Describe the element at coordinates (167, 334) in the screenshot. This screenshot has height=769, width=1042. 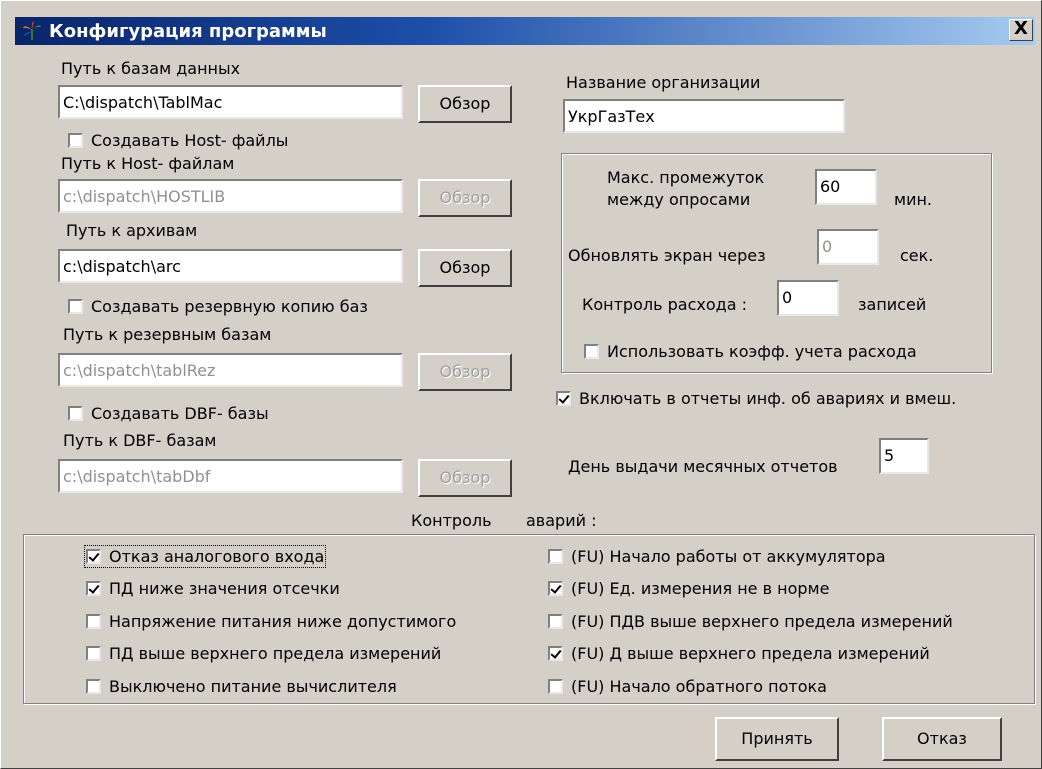
I see `backup-path-label: Путь к резервным базам` at that location.